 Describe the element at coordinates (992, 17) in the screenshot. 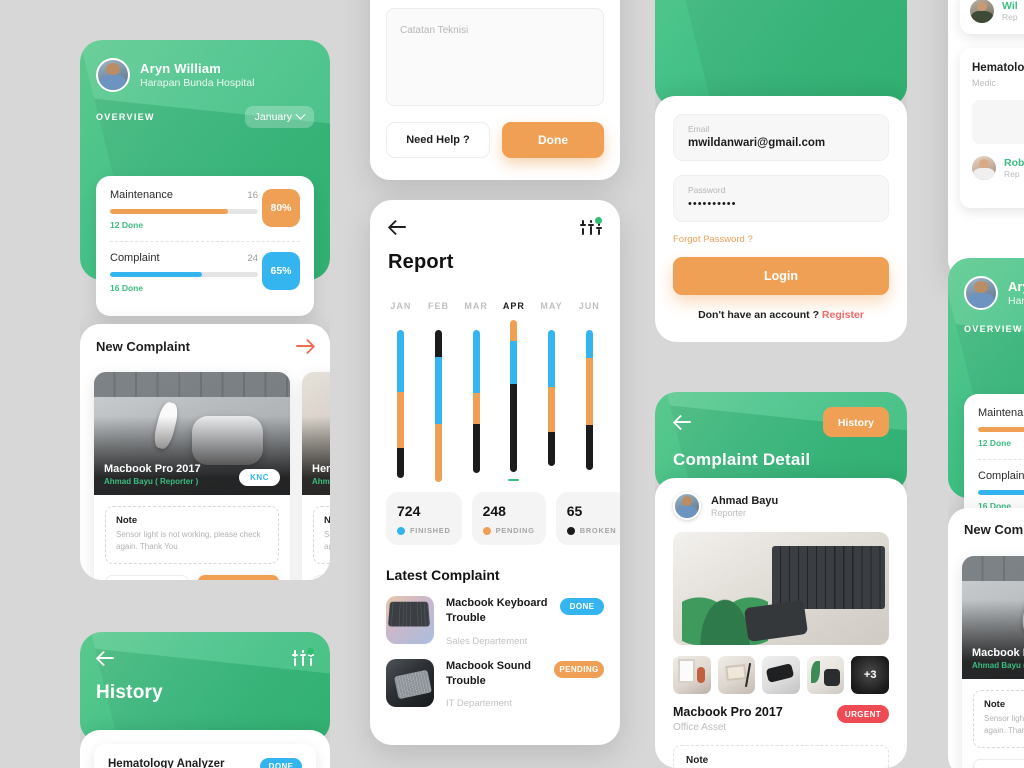

I see `partial-card: Wil Rep` at that location.